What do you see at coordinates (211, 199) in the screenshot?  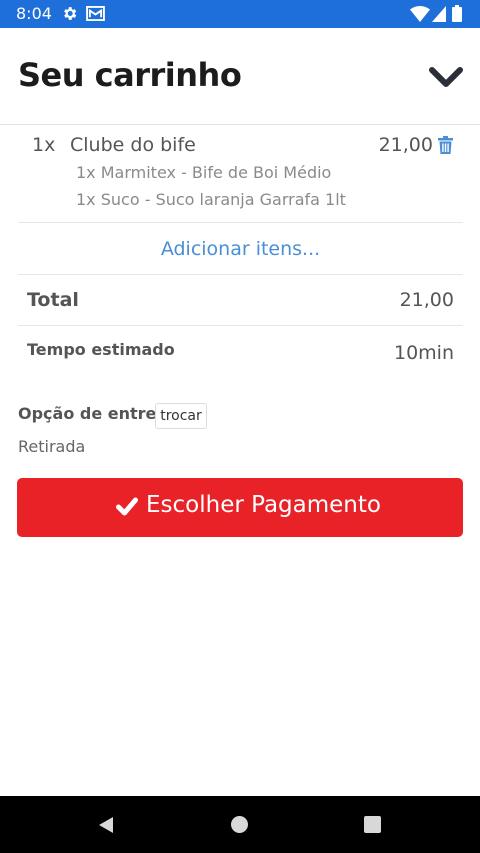 I see `item-option: 1x Suco - Suco laranja Garrafa 1lt` at bounding box center [211, 199].